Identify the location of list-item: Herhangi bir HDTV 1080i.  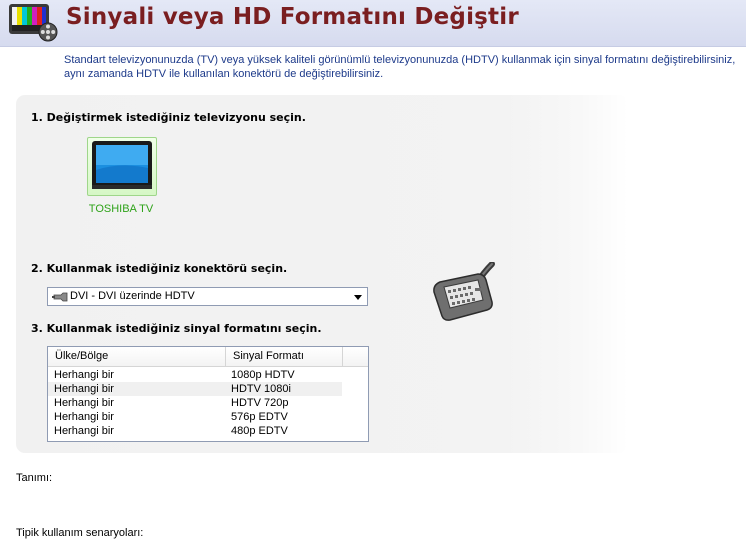
(195, 389).